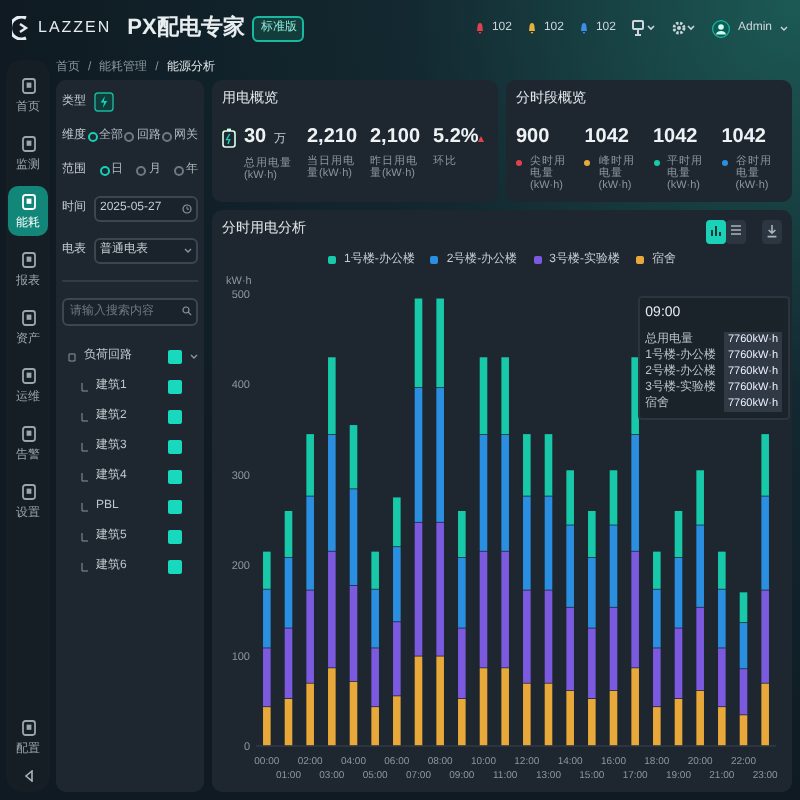 Image resolution: width=800 pixels, height=800 pixels. I want to click on download-icon, so click(772, 231).